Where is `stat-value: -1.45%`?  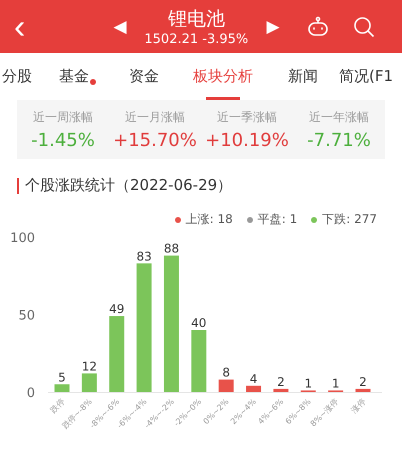
stat-value: -1.45% is located at coordinates (63, 140).